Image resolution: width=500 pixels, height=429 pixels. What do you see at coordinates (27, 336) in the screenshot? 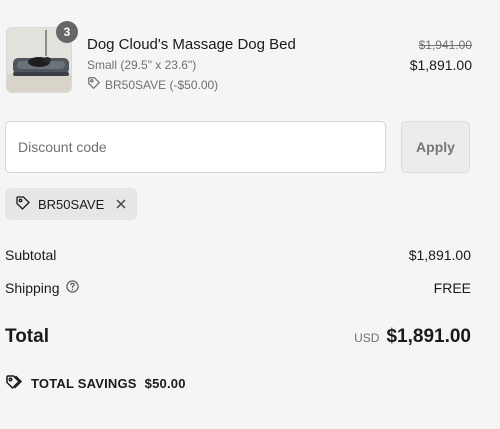
I see `total-label: Total` at bounding box center [27, 336].